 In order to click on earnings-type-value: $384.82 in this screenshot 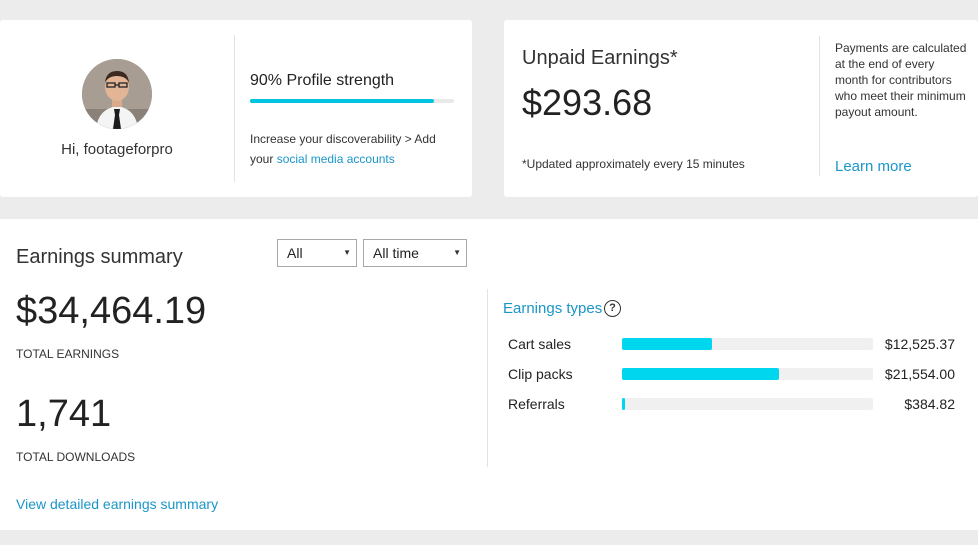, I will do `click(929, 404)`.